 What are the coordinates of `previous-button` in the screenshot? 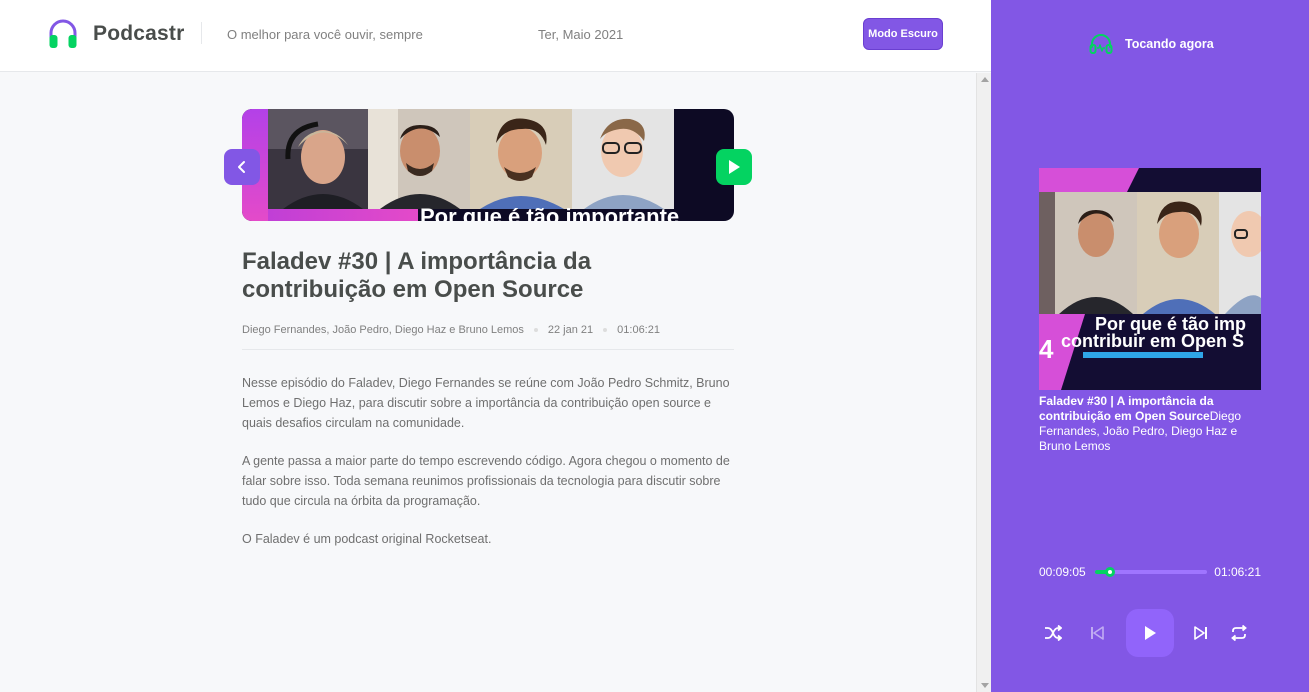 It's located at (1097, 633).